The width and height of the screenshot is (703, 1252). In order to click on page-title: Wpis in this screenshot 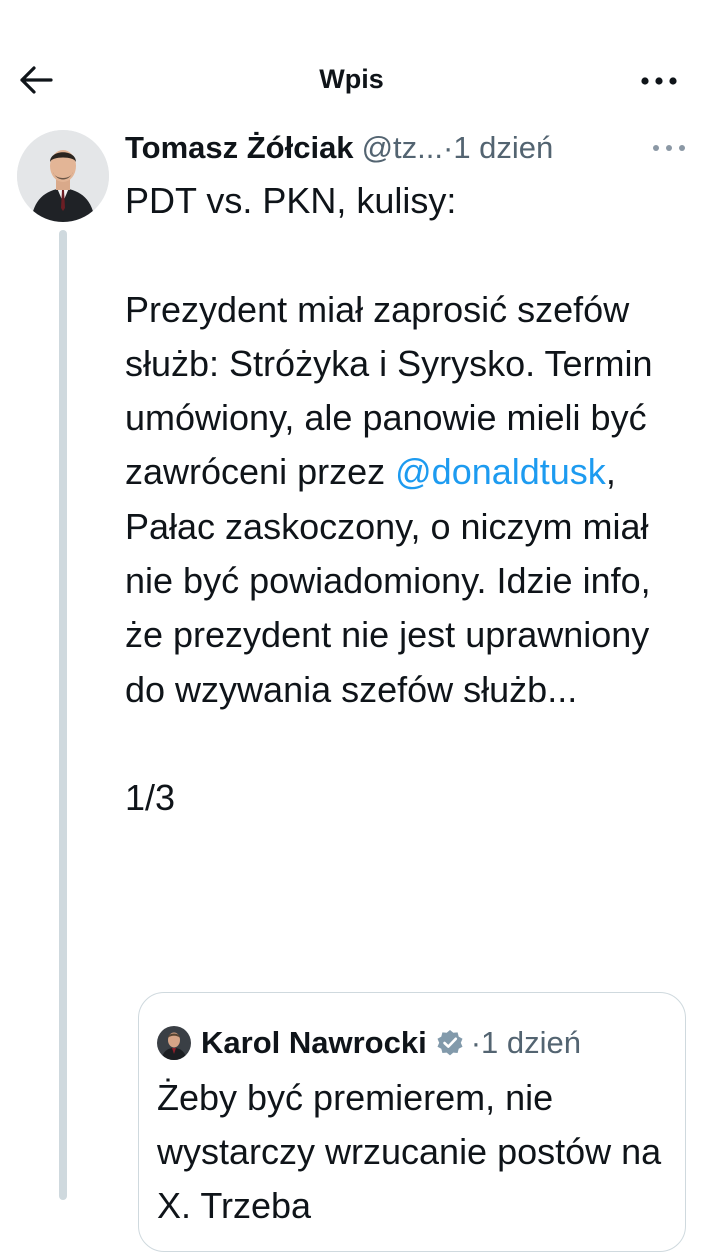, I will do `click(351, 79)`.